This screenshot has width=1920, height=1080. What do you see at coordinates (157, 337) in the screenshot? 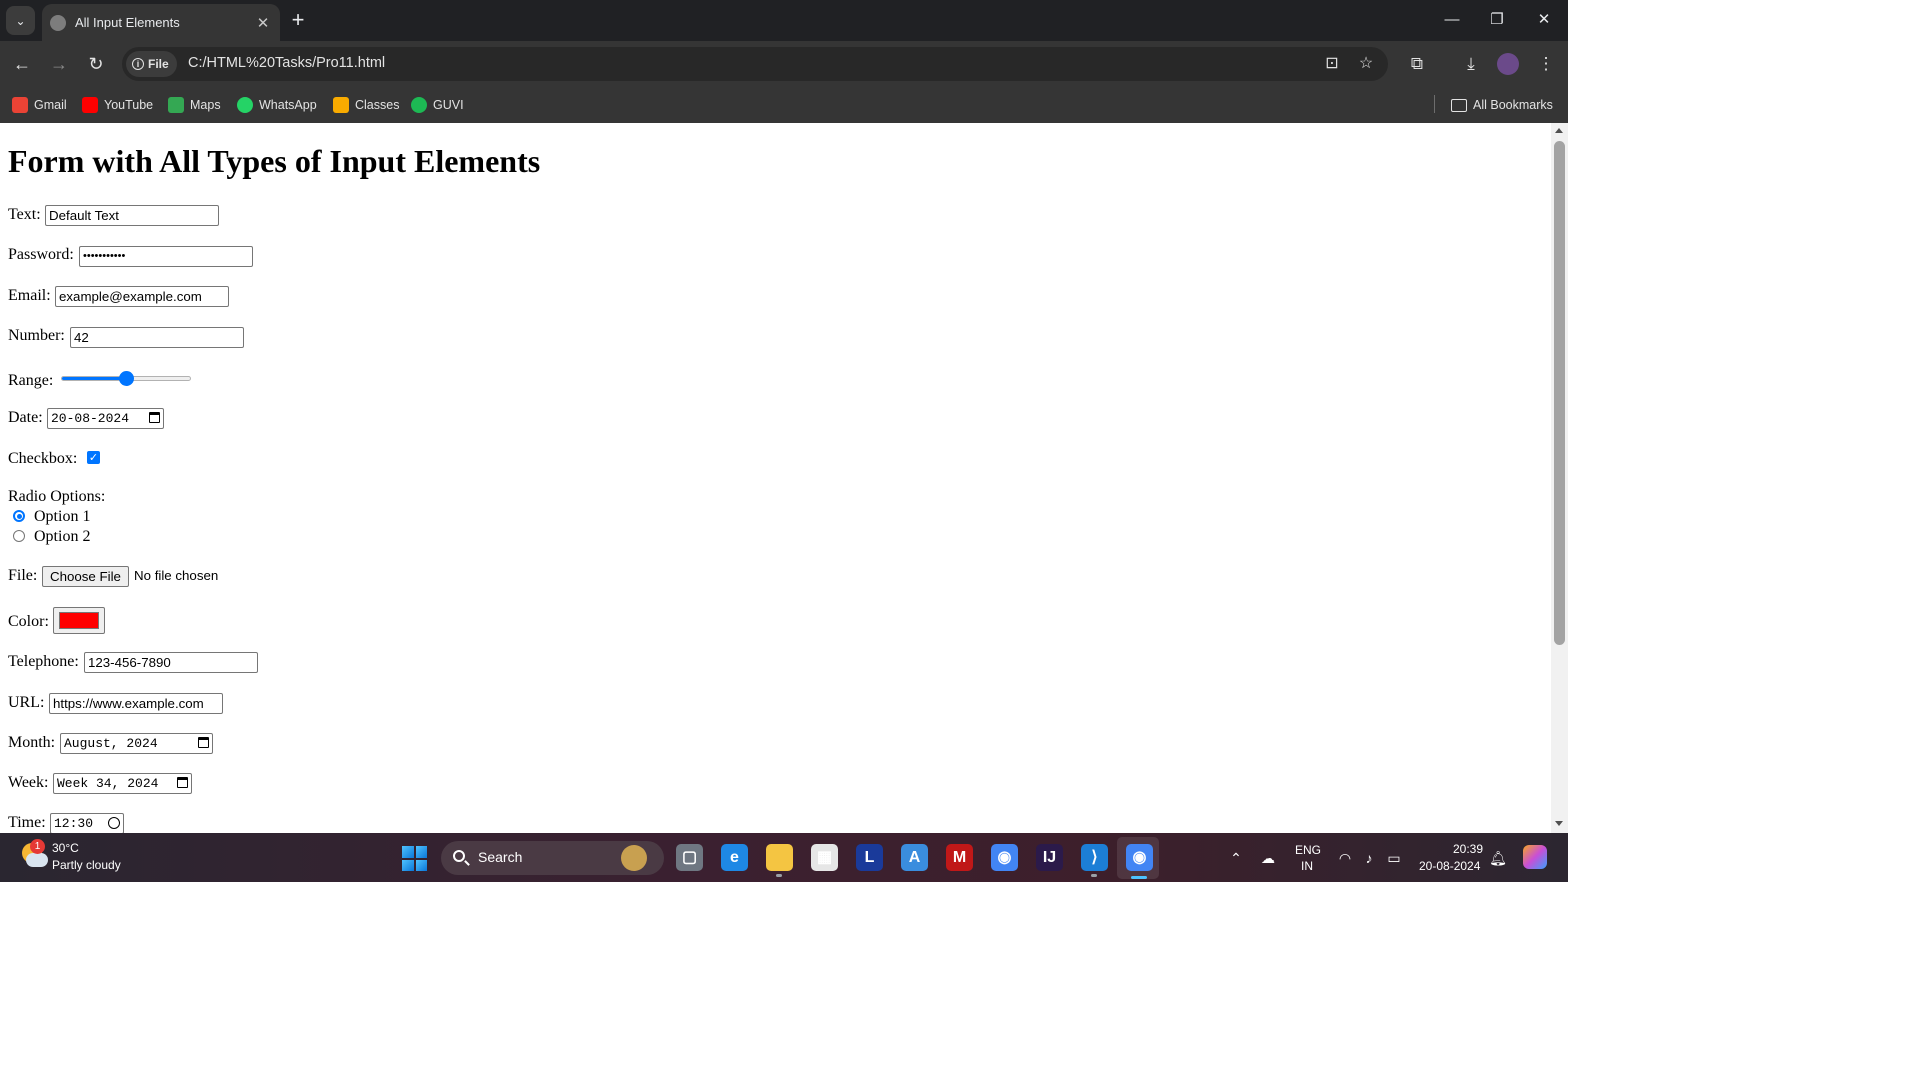
I see `number-input: 42` at bounding box center [157, 337].